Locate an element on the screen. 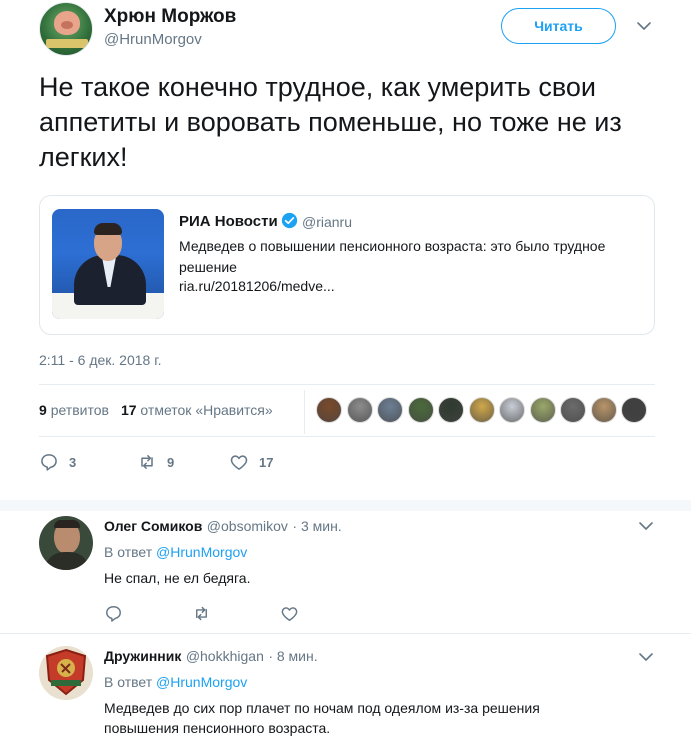 The image size is (691, 749). section-separator is located at coordinates (345, 505).